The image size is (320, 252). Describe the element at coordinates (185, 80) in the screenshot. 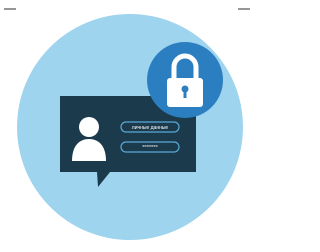

I see `lock-badge` at that location.